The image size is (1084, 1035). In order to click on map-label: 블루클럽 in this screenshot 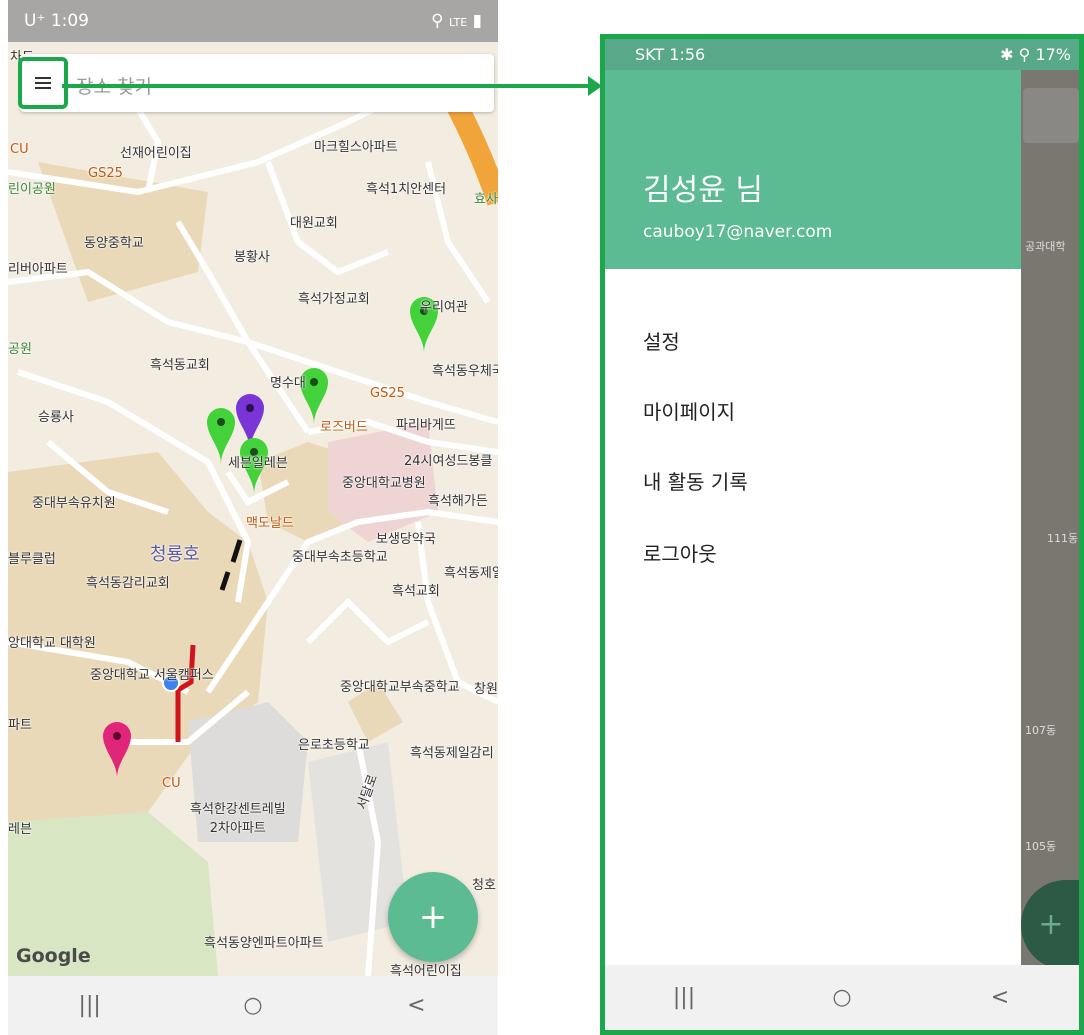, I will do `click(32, 559)`.